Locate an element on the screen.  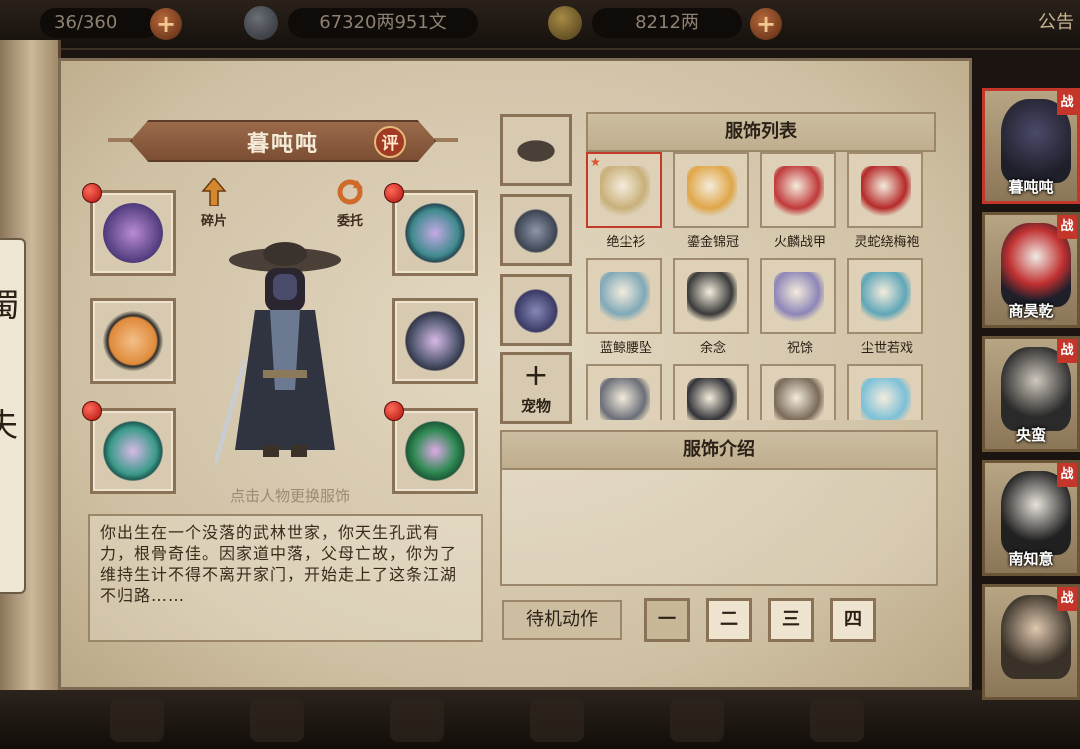
silver-ingot-icon is located at coordinates (261, 23).